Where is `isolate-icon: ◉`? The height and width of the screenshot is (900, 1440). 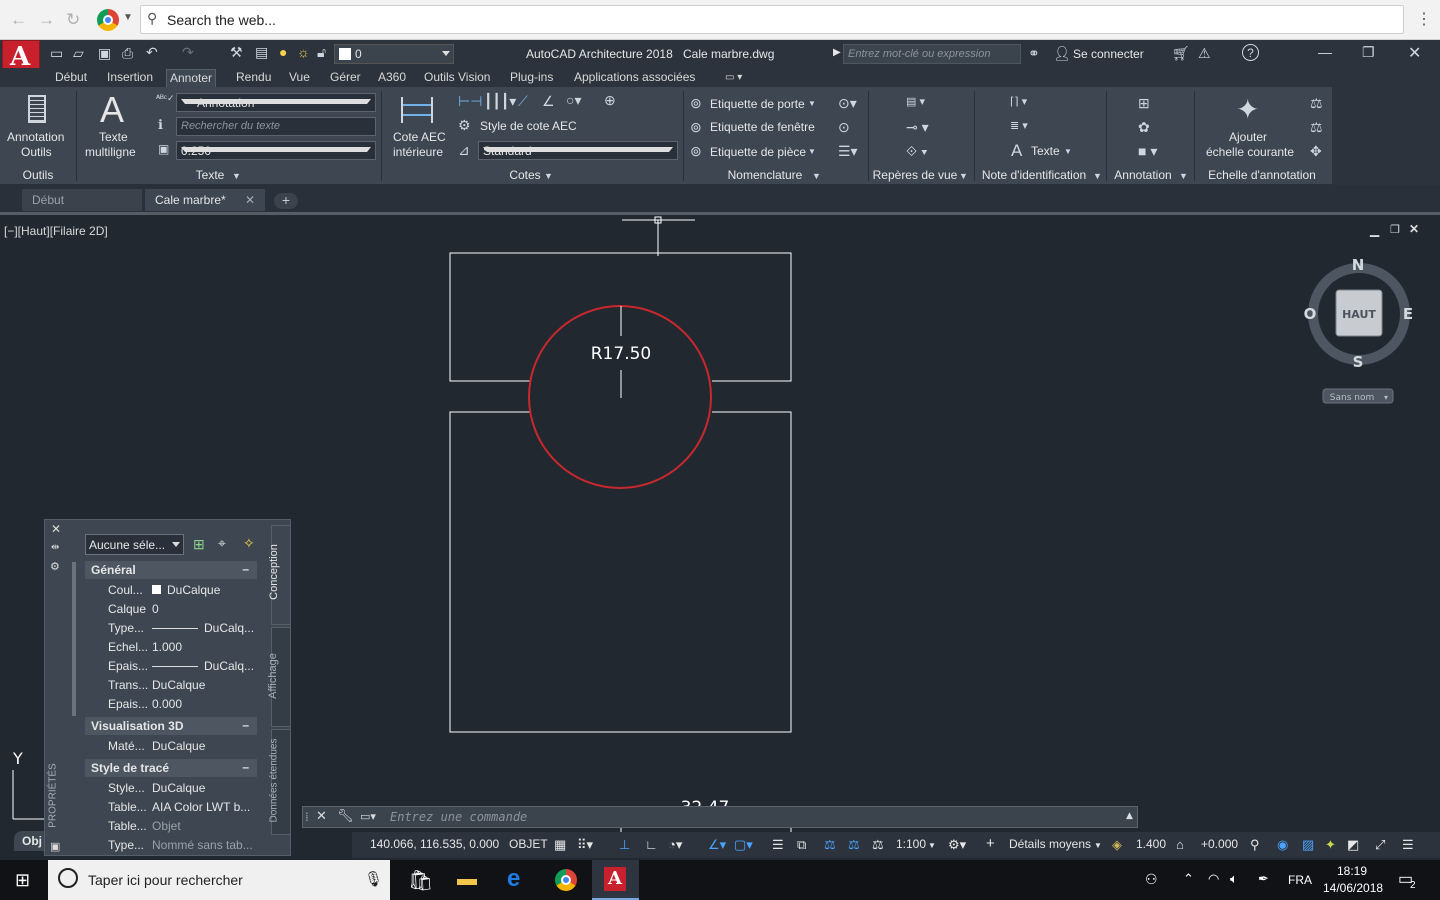 isolate-icon: ◉ is located at coordinates (1282, 845).